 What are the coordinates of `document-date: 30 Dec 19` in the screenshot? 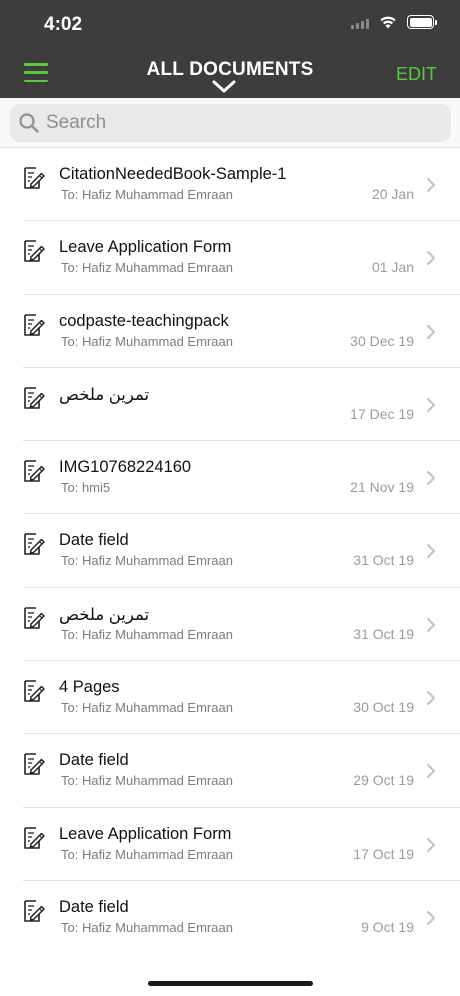 It's located at (382, 340).